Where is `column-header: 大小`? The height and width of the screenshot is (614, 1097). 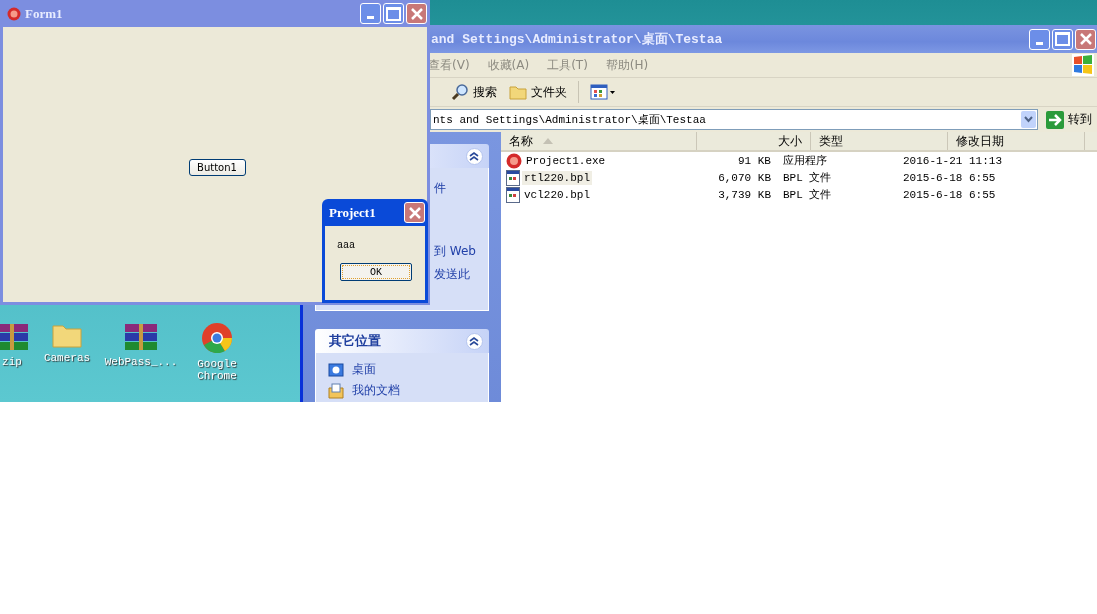 column-header: 大小 is located at coordinates (754, 141).